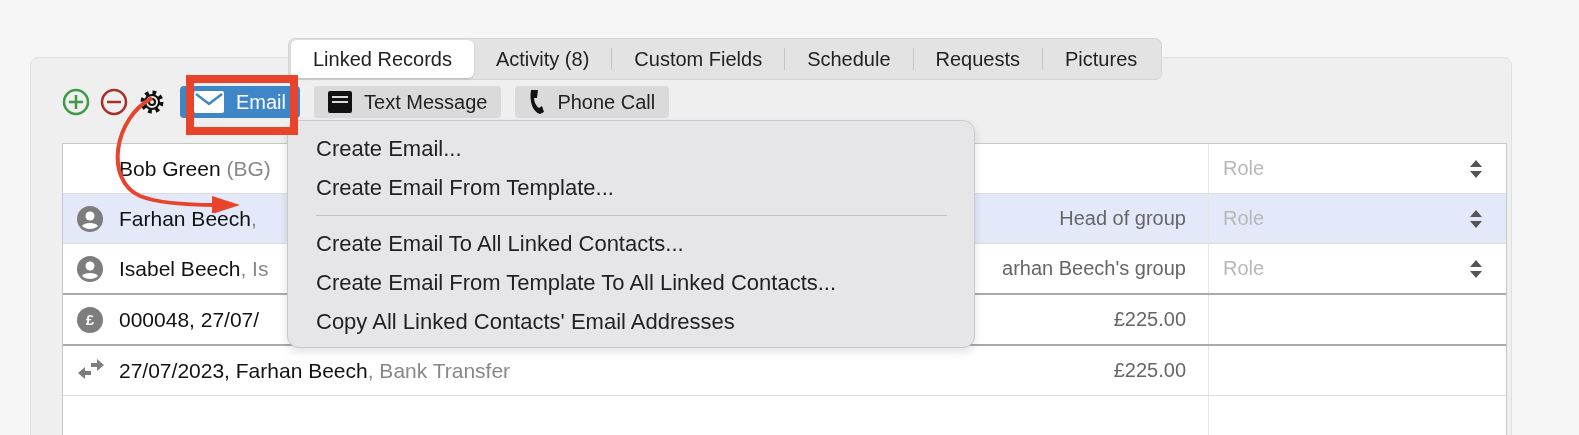 Image resolution: width=1579 pixels, height=435 pixels. What do you see at coordinates (315, 370) in the screenshot?
I see `record-name: 27/07/2023, Farhan Beech, Bank Transfer` at bounding box center [315, 370].